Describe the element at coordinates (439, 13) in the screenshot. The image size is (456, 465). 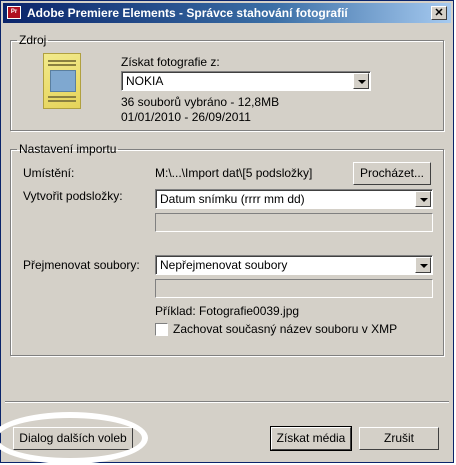
I see `close-icon: ✕` at that location.